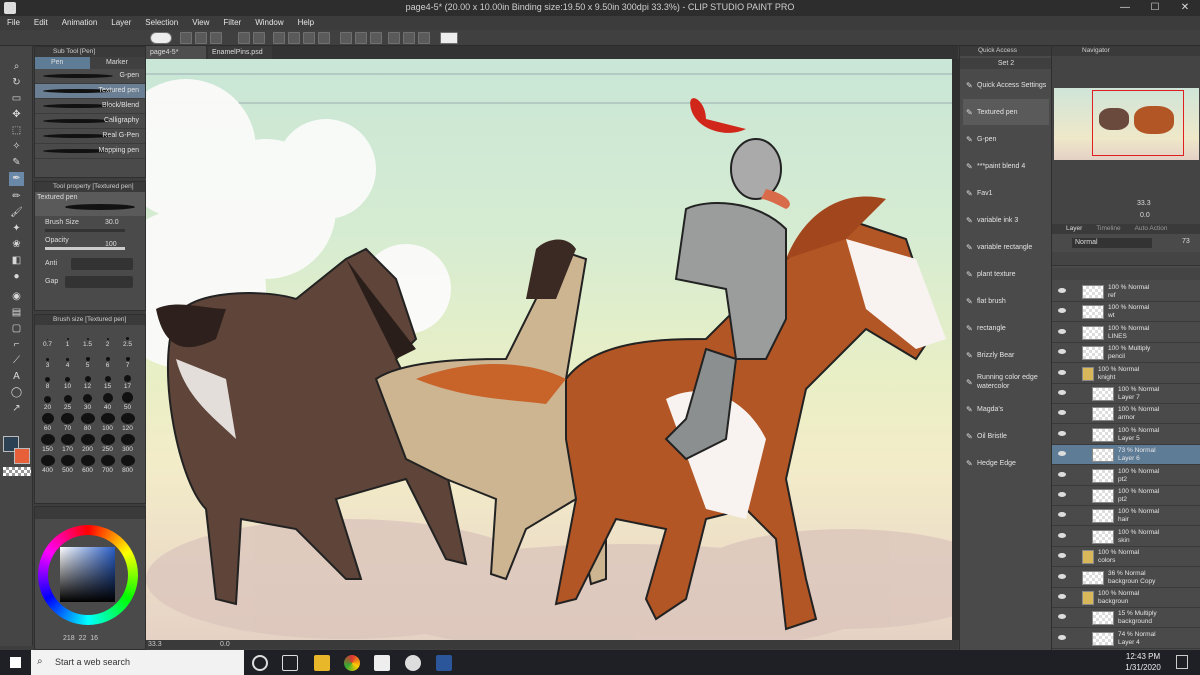  What do you see at coordinates (1105, 229) in the screenshot?
I see `tab-timeline: Timeline` at bounding box center [1105, 229].